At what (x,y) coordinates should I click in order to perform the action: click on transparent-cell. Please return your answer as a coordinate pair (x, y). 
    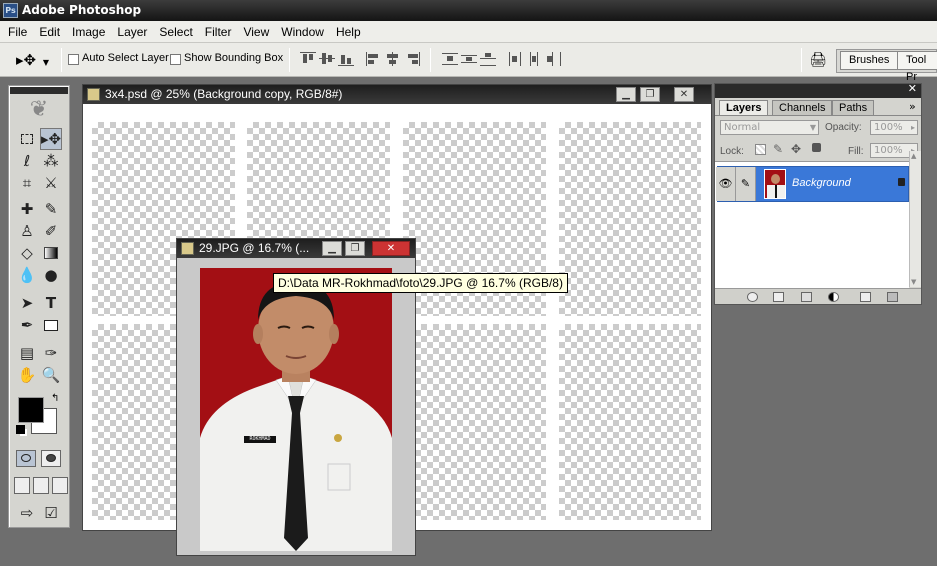
    Looking at the image, I should click on (630, 219).